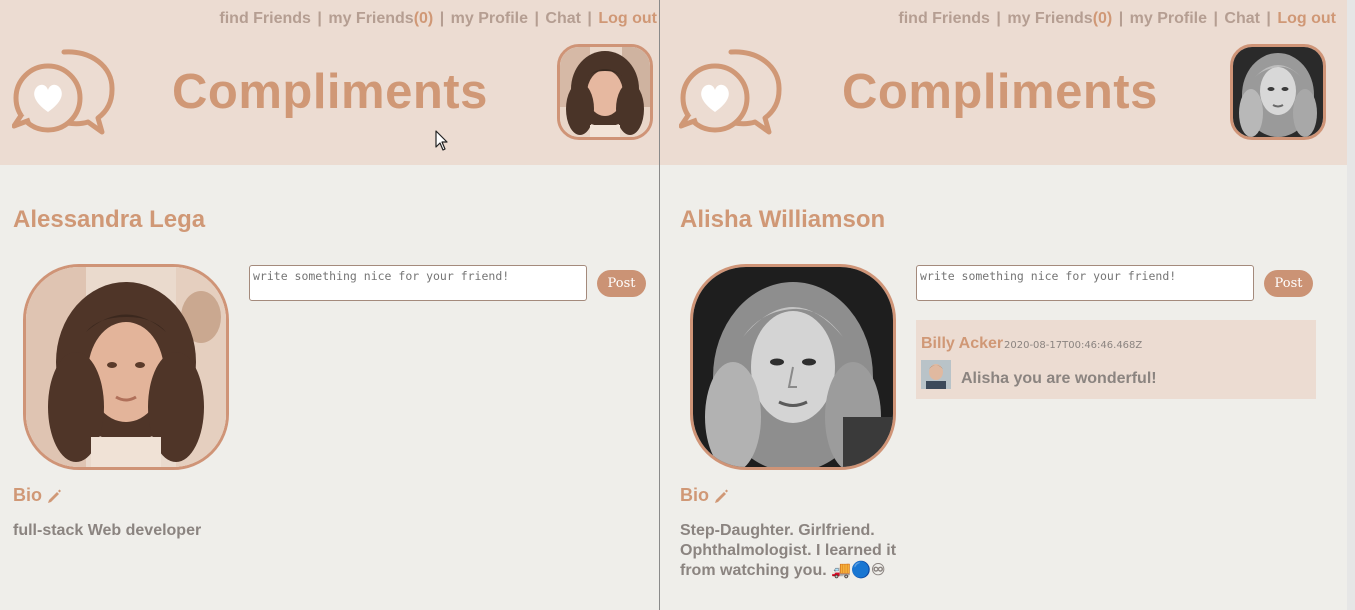 This screenshot has height=610, width=1355. Describe the element at coordinates (107, 530) in the screenshot. I see `bio-text: full-stack Web developer` at that location.